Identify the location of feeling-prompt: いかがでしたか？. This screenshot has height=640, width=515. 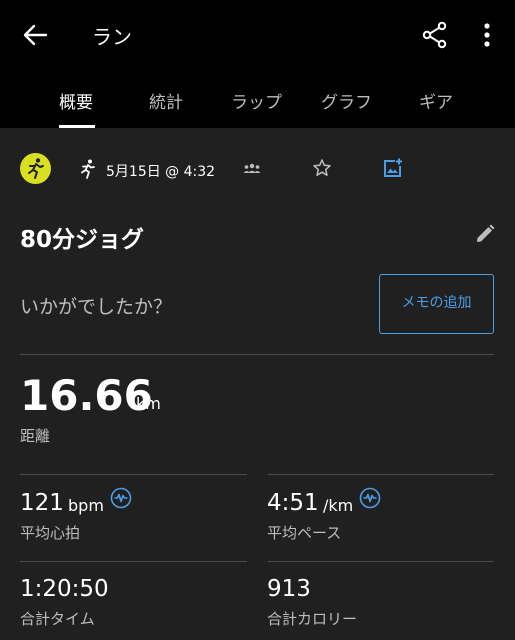
(96, 307).